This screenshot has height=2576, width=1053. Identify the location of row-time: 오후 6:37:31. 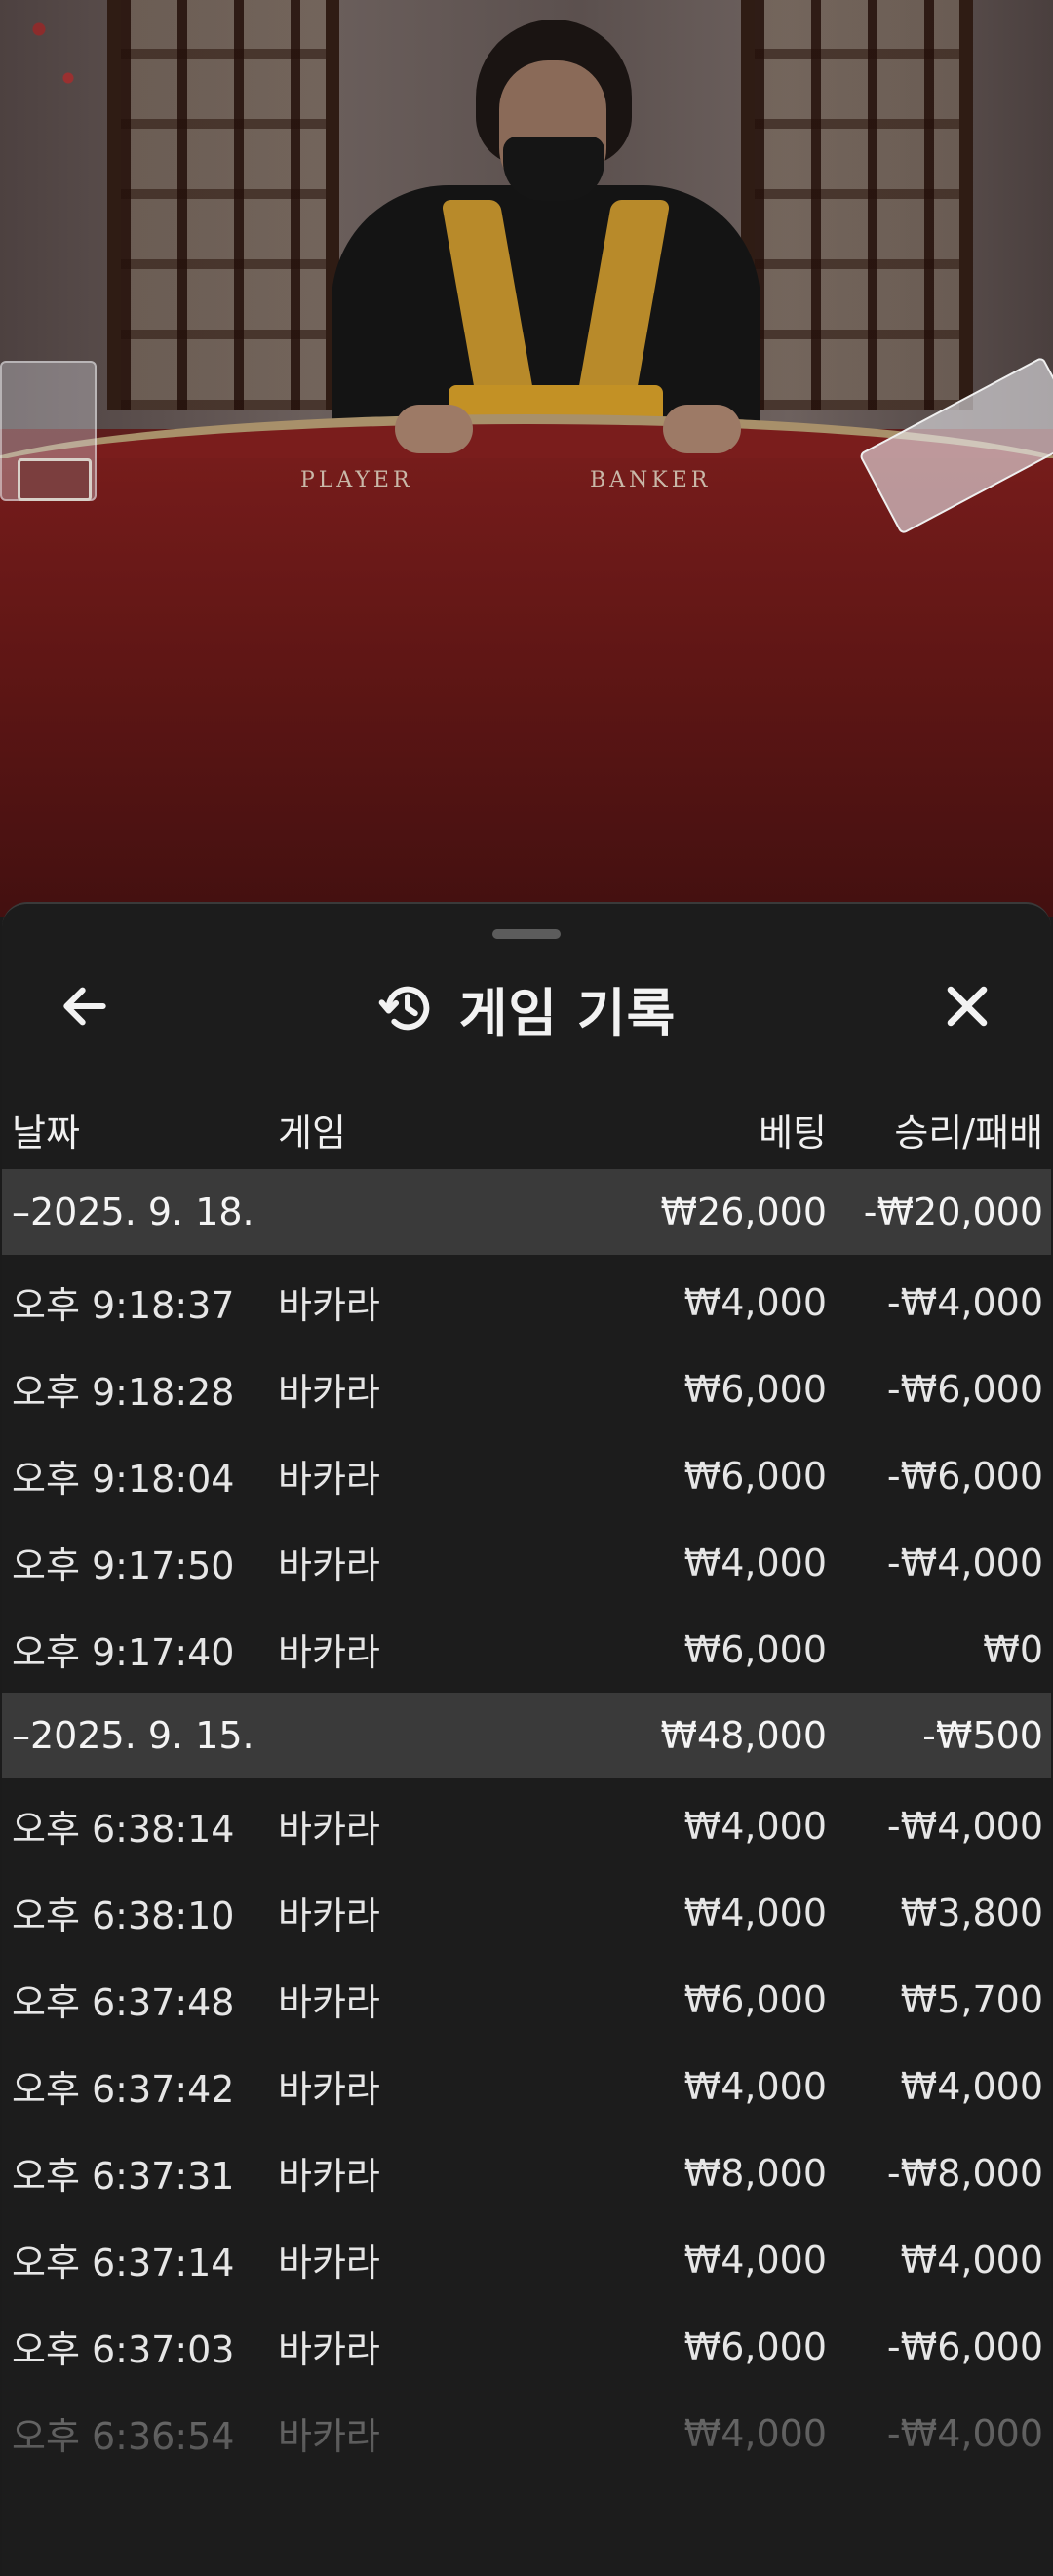
(123, 2176).